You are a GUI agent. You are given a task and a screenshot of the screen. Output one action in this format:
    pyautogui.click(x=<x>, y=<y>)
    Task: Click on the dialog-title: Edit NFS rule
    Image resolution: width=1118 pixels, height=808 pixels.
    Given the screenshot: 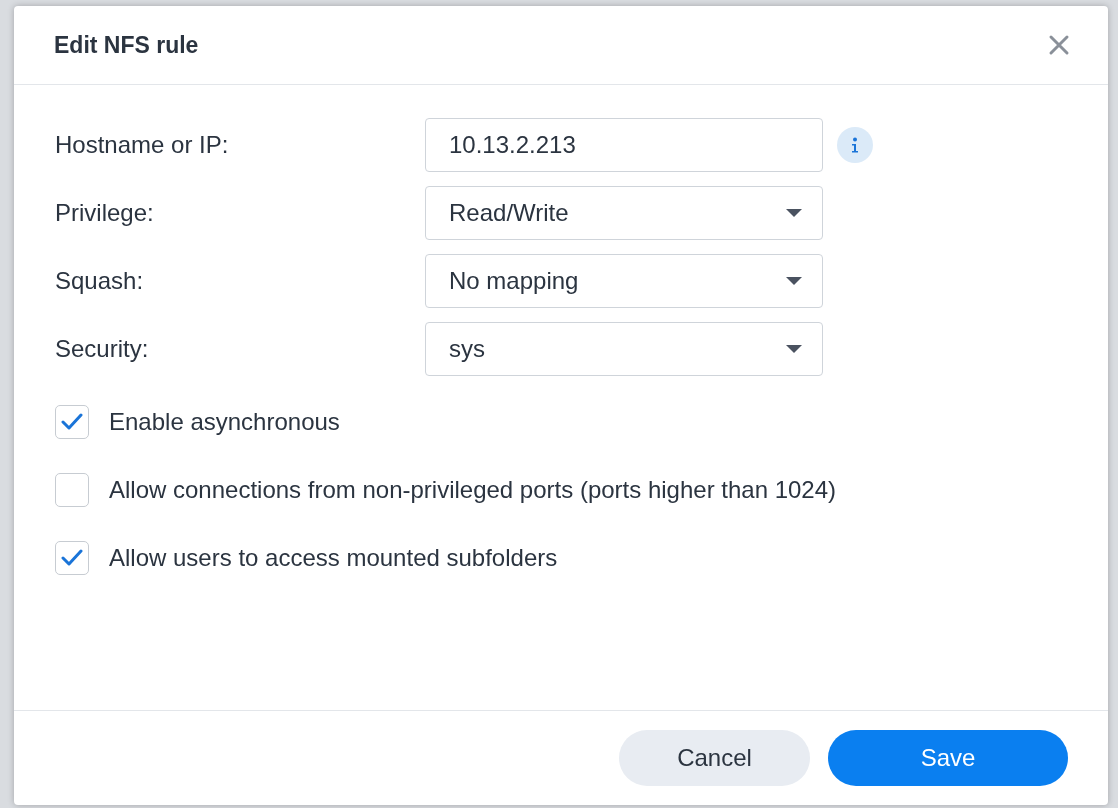 What is the action you would take?
    pyautogui.click(x=126, y=45)
    